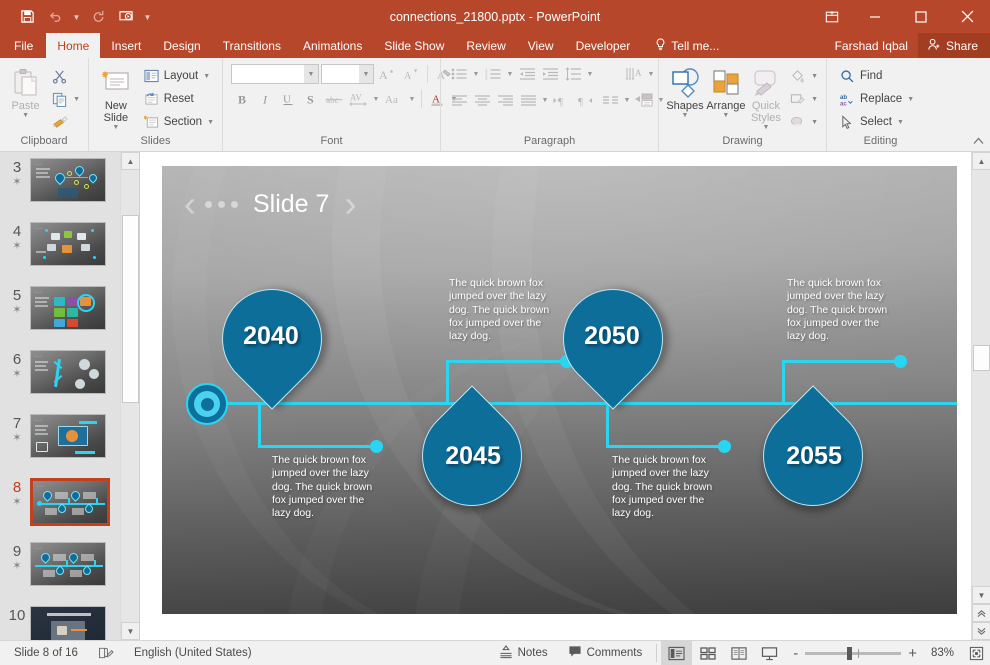 The height and width of the screenshot is (665, 990). I want to click on zoom-slider, so click(853, 653).